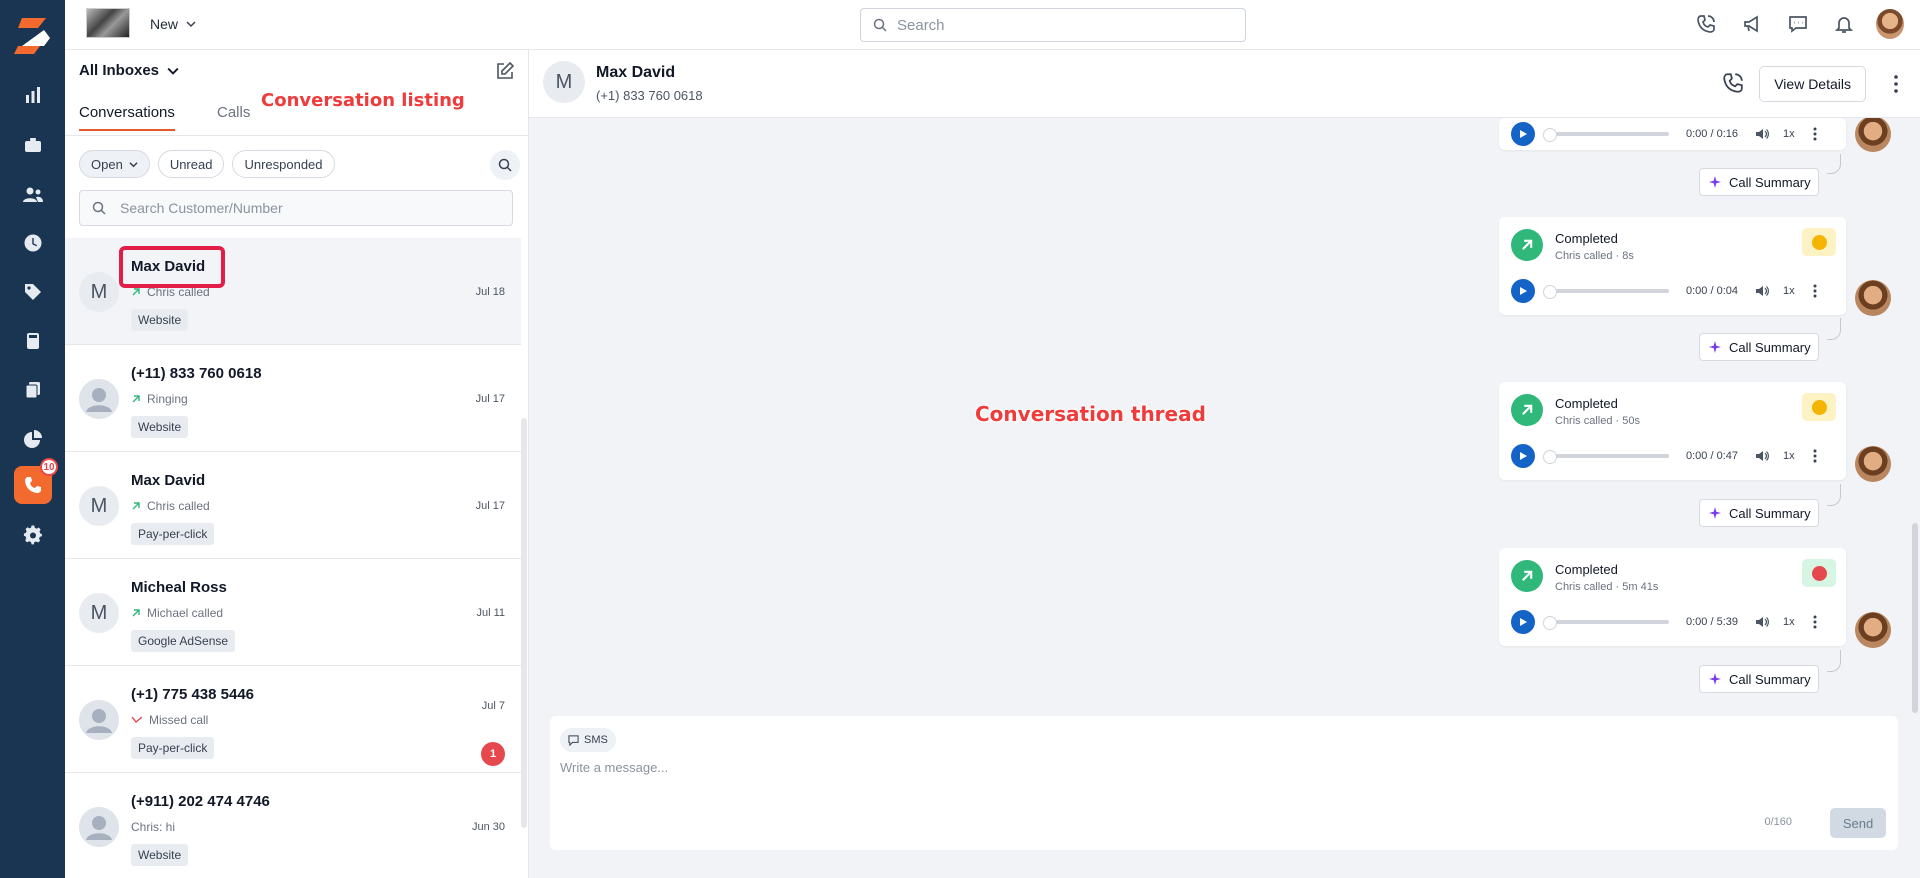  What do you see at coordinates (99, 208) in the screenshot?
I see `search-icon` at bounding box center [99, 208].